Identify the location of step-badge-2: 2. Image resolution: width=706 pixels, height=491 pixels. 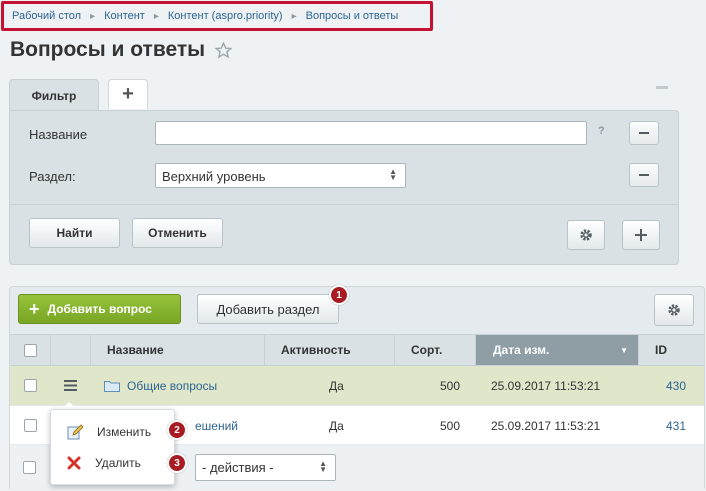
(177, 430).